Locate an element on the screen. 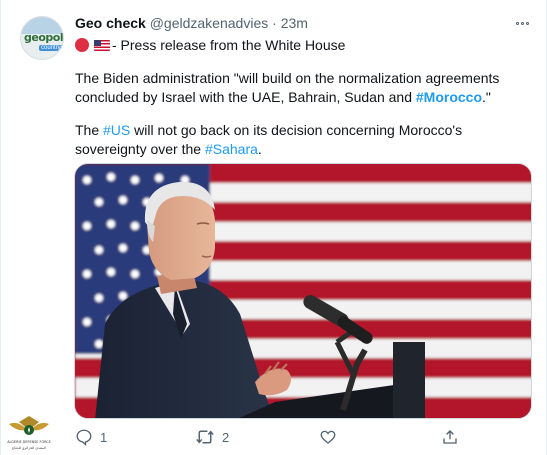 This screenshot has height=455, width=547. avatar-logo-subtext: country is located at coordinates (51, 48).